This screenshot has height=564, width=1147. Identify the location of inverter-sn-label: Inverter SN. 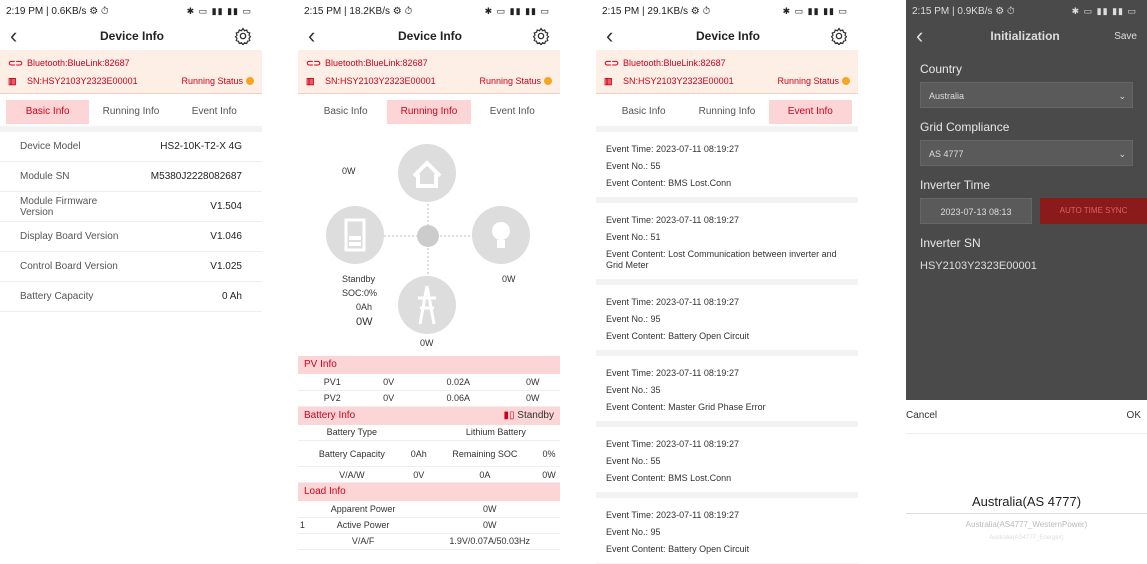
(950, 243).